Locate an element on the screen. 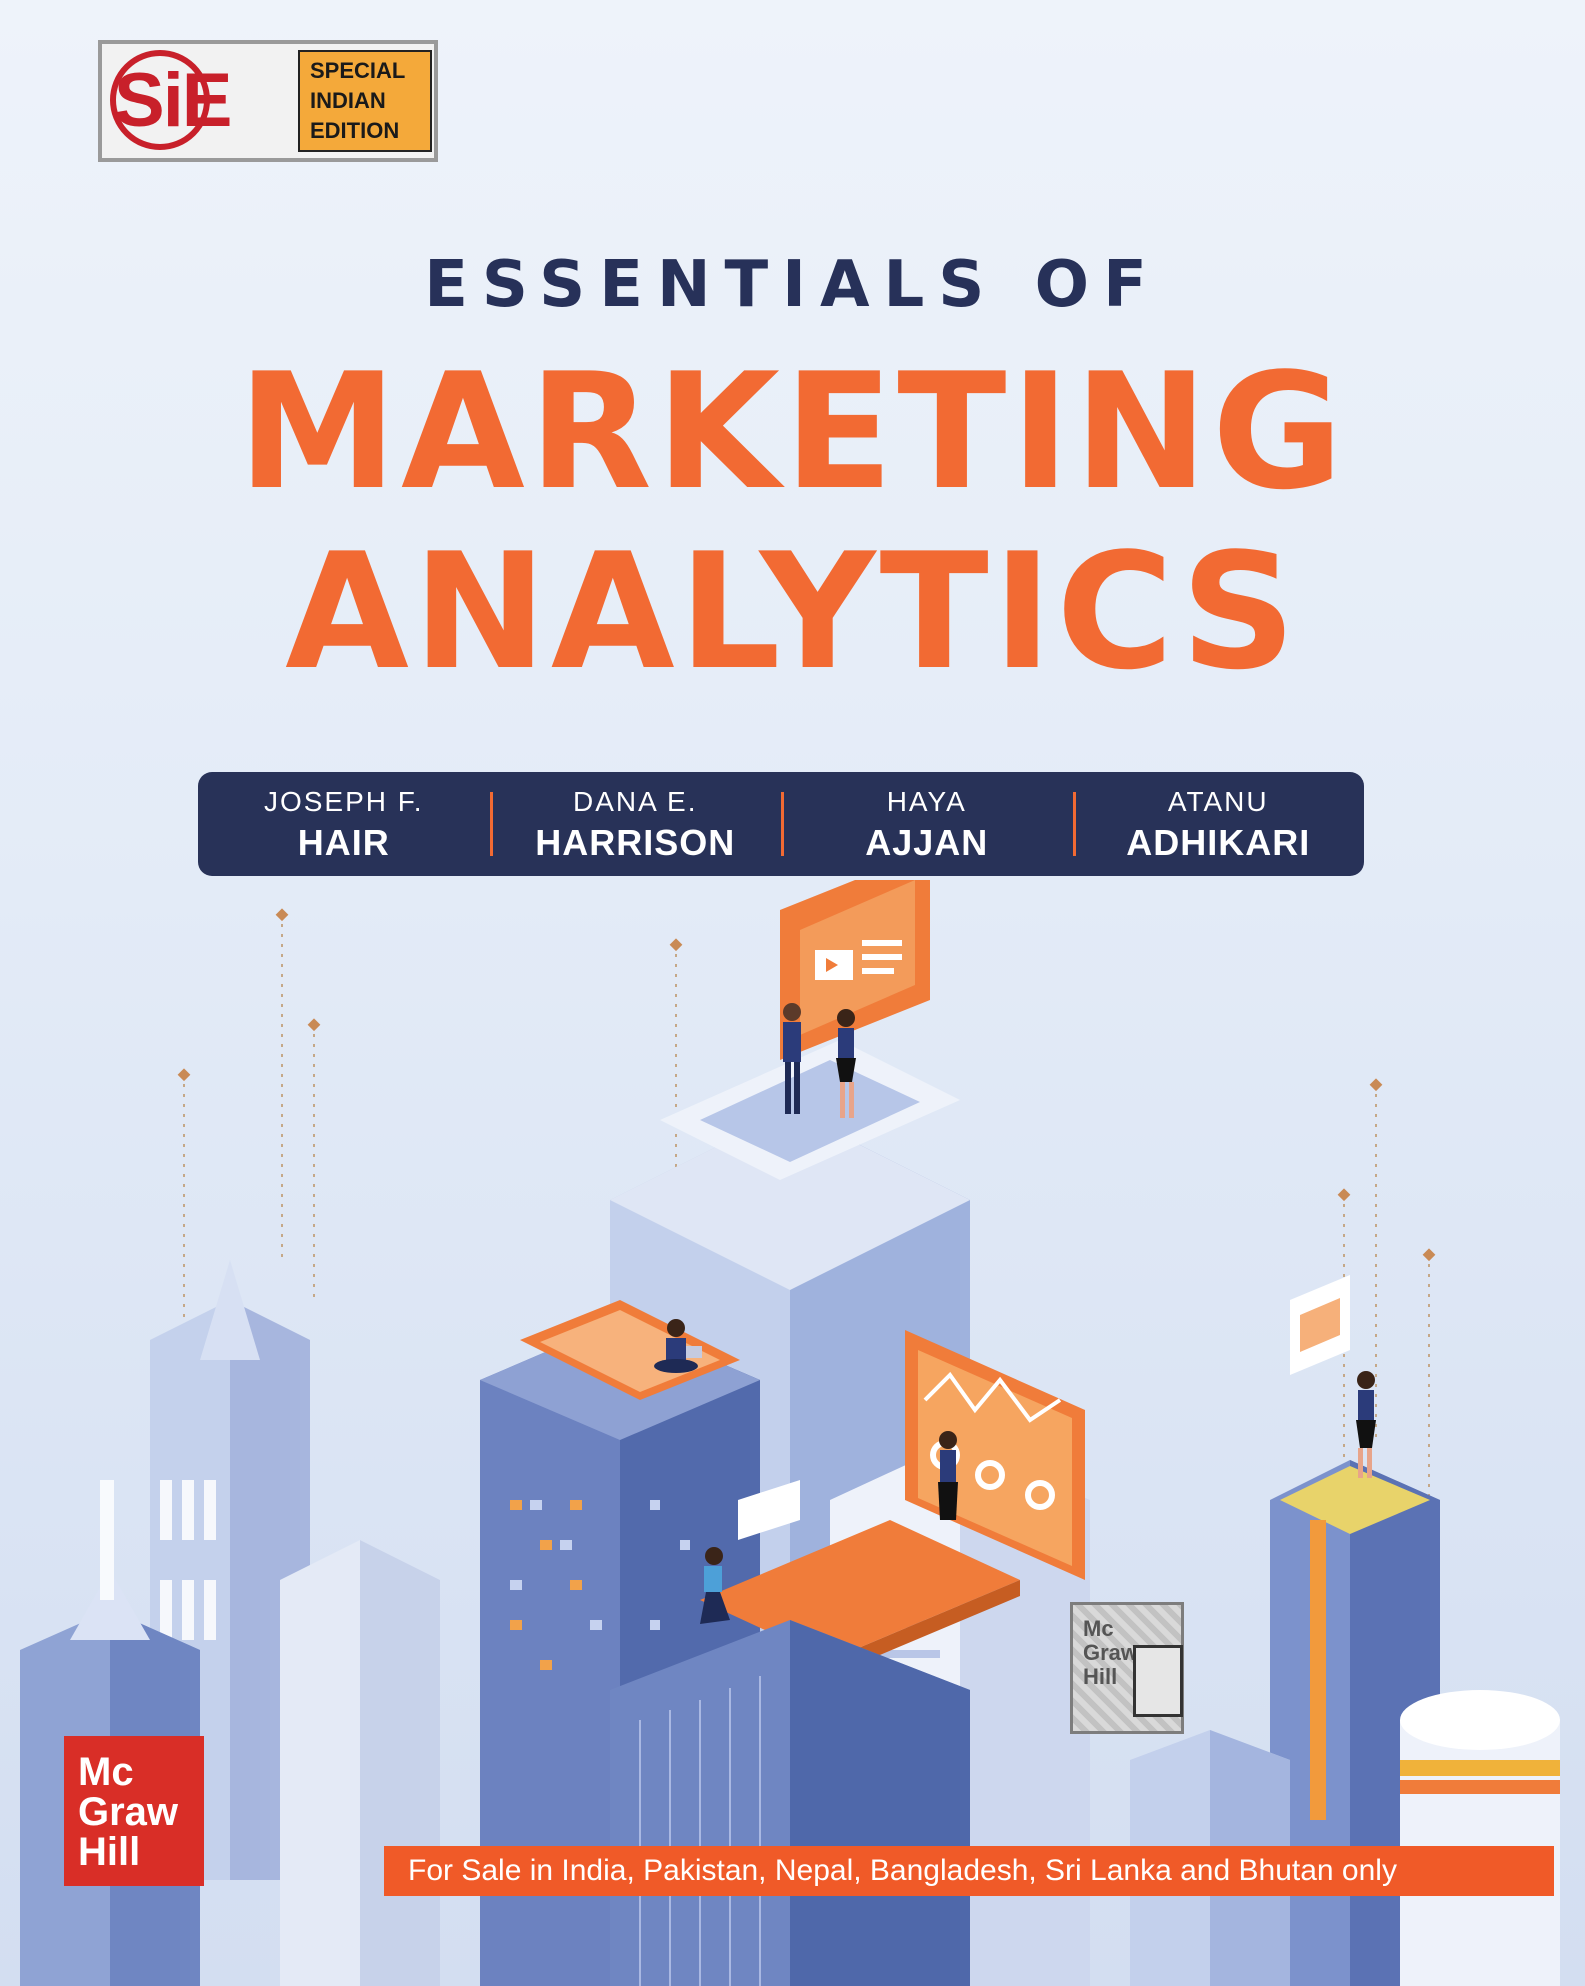 This screenshot has width=1585, height=1986. author-last-name: AJJAN is located at coordinates (927, 842).